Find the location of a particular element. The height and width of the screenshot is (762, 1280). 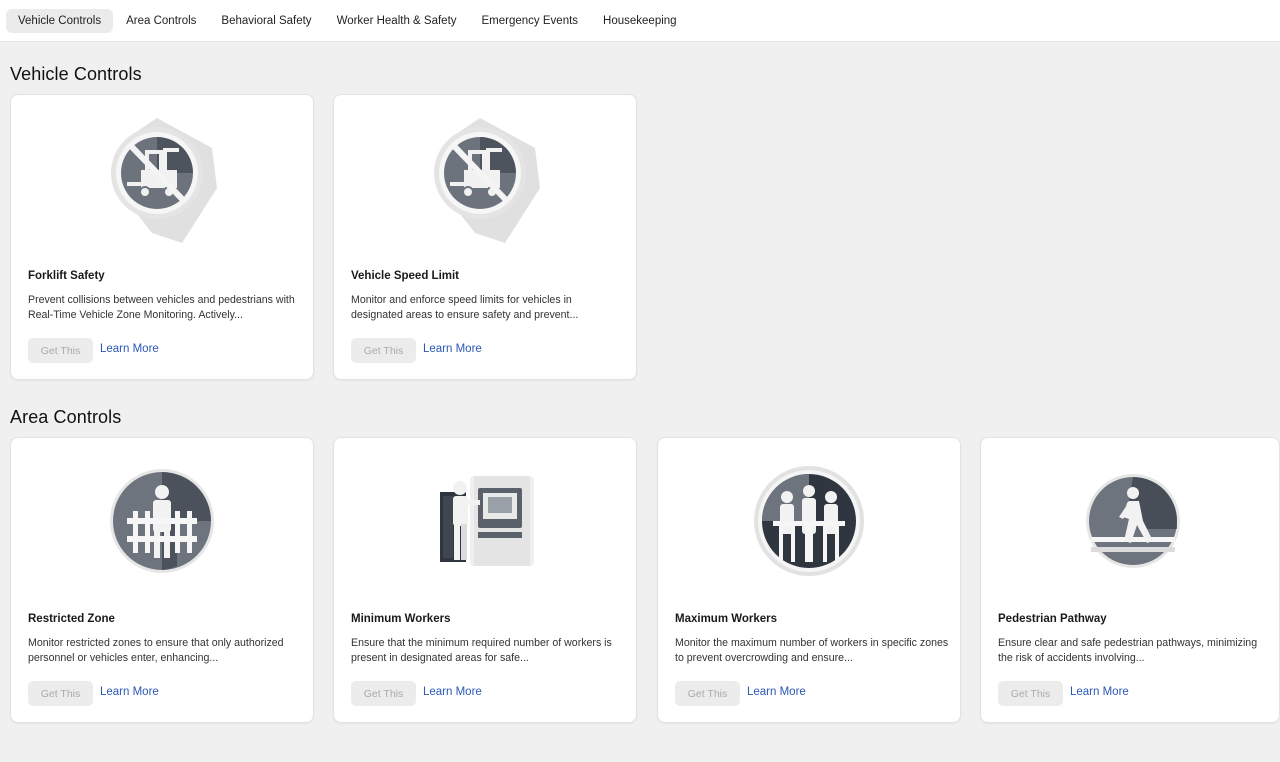

card-title: Maximum Workers is located at coordinates (726, 619).